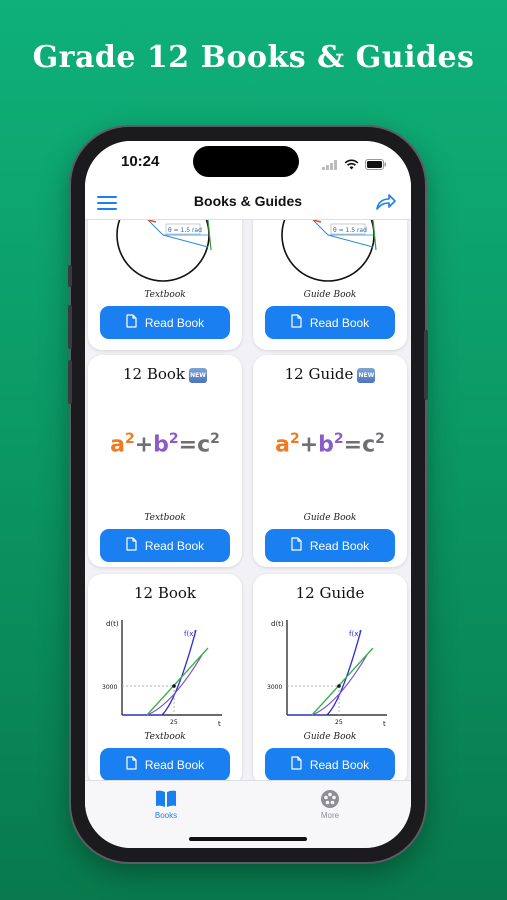 This screenshot has width=507, height=900. I want to click on card-title: 12 Guide, so click(330, 593).